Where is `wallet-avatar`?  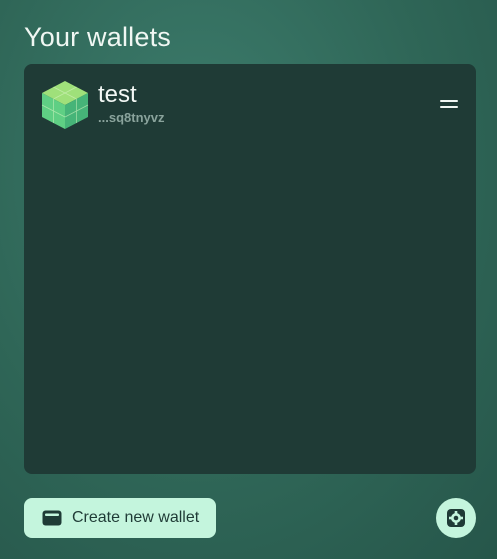 wallet-avatar is located at coordinates (65, 105).